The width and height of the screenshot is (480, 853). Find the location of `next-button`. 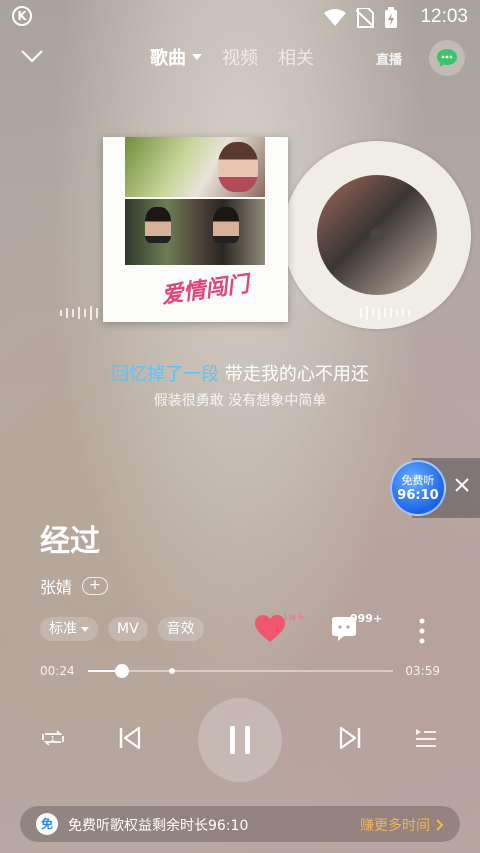

next-button is located at coordinates (350, 740).